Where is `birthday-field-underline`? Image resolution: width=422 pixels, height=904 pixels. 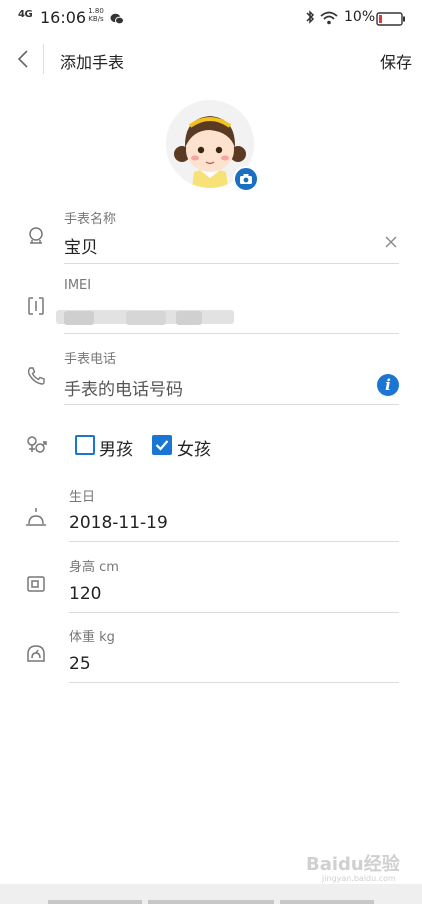 birthday-field-underline is located at coordinates (234, 541).